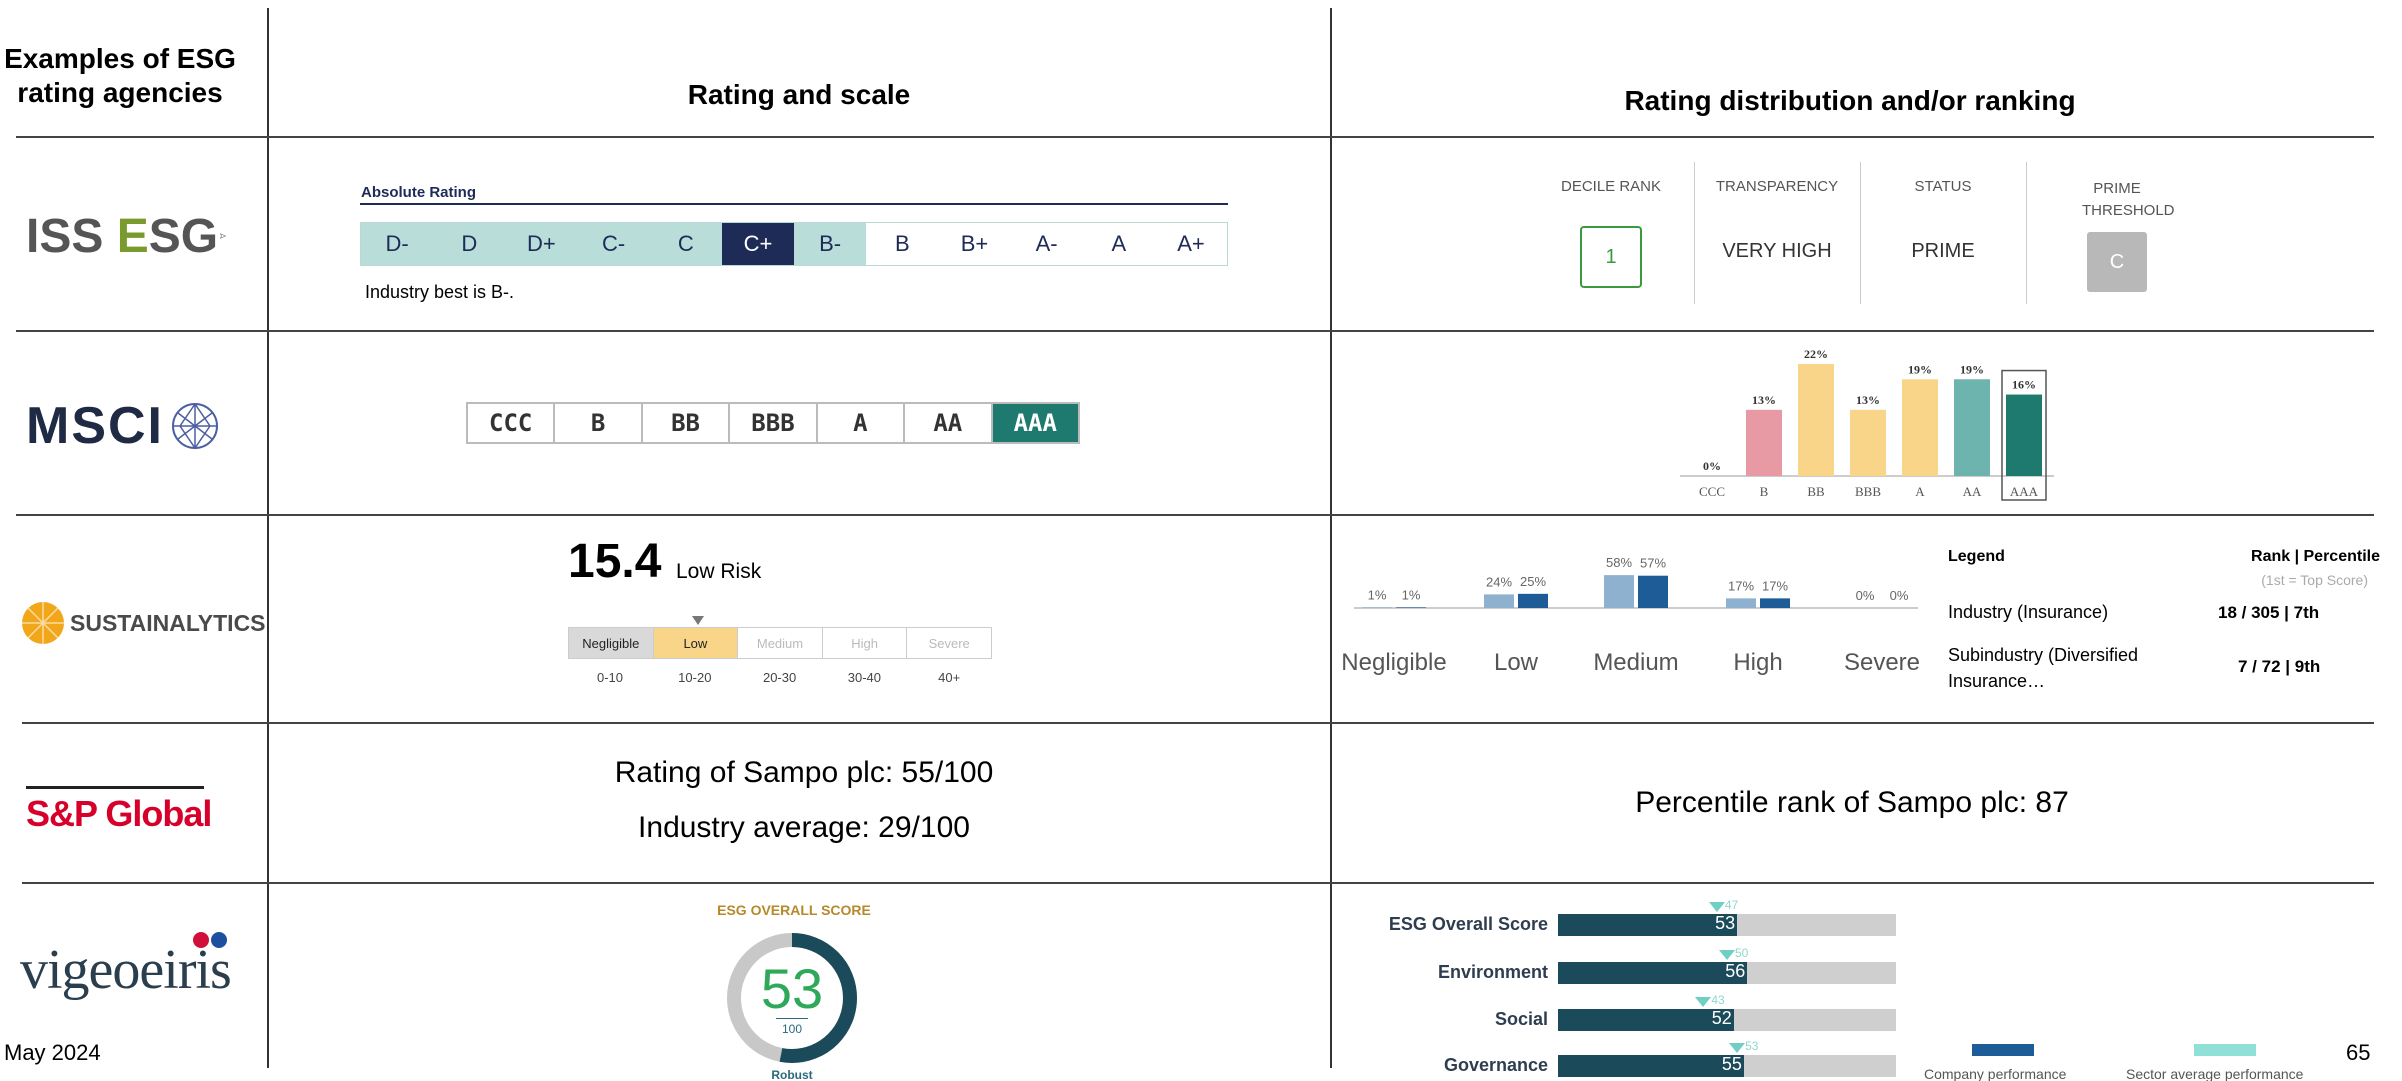  What do you see at coordinates (1731, 1064) in the screenshot?
I see `vigeo-bar-value: 55` at bounding box center [1731, 1064].